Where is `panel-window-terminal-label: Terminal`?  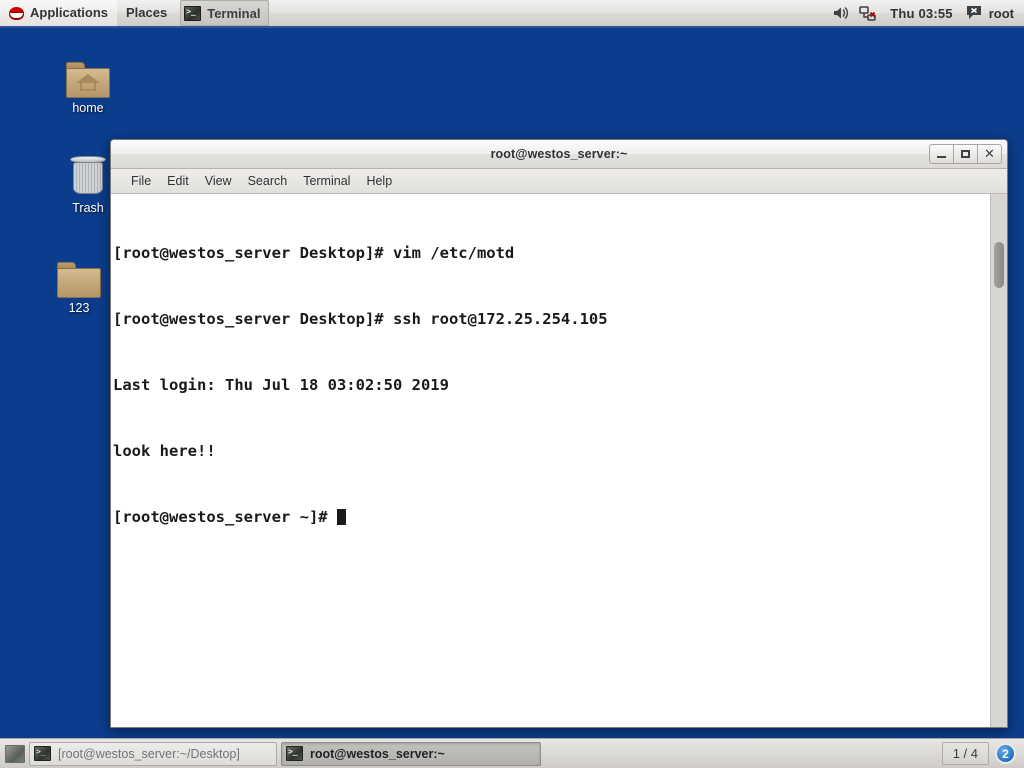 panel-window-terminal-label: Terminal is located at coordinates (234, 13).